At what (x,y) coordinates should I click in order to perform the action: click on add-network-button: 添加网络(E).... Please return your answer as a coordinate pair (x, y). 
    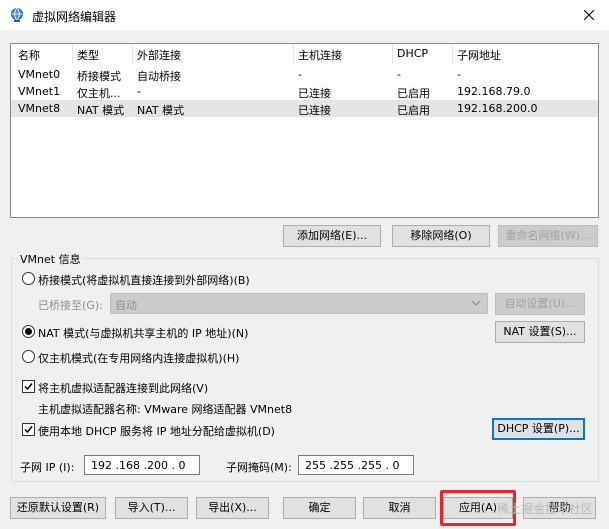
    Looking at the image, I should click on (332, 236).